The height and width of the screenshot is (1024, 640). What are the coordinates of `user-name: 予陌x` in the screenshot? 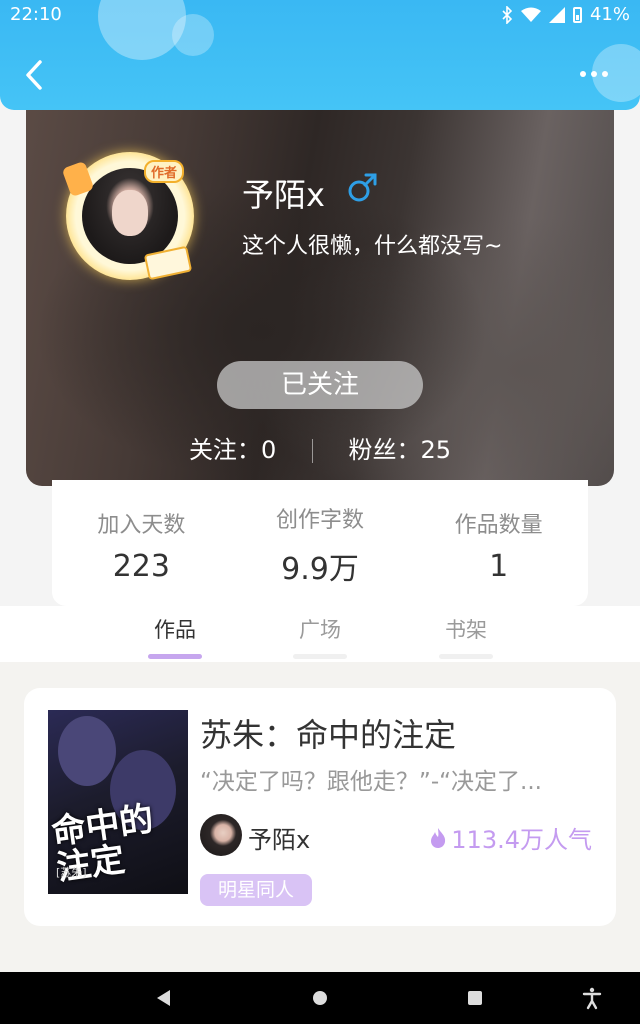 It's located at (283, 195).